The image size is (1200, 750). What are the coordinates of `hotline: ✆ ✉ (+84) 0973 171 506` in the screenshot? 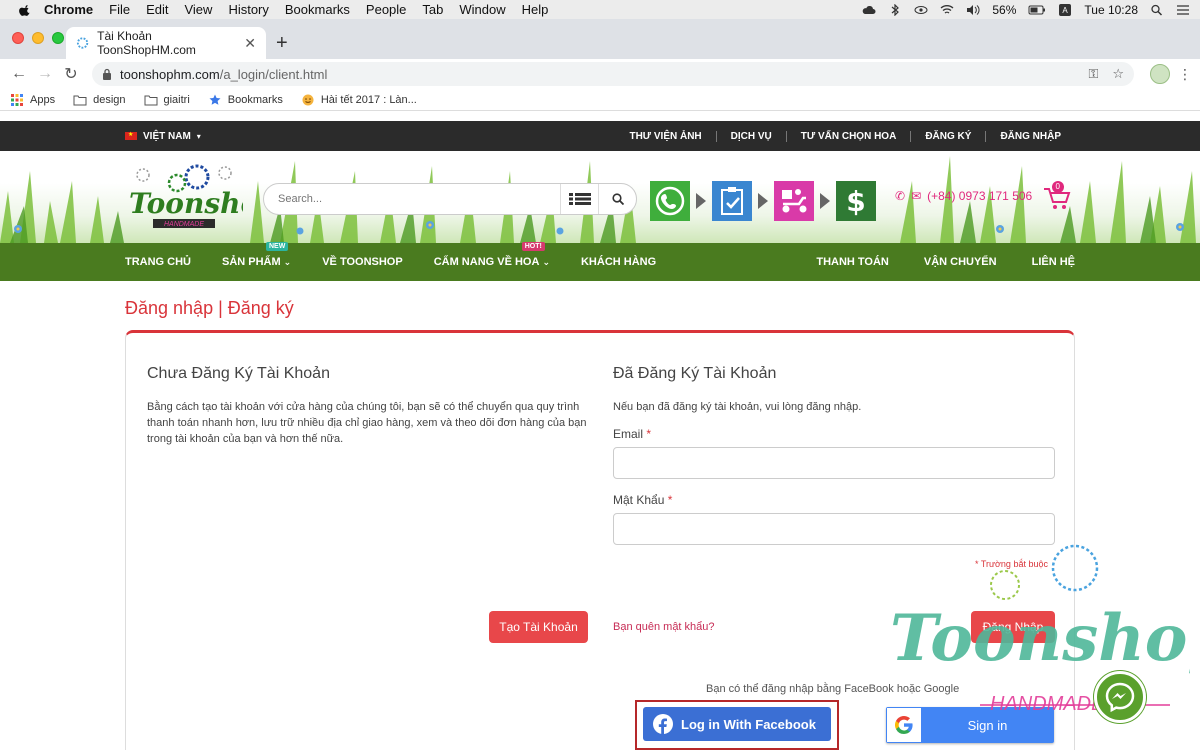 It's located at (963, 196).